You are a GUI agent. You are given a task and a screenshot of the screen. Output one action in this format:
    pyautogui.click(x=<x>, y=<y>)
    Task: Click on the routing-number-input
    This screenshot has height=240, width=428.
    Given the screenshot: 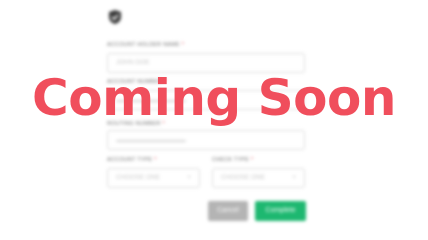 What is the action you would take?
    pyautogui.click(x=206, y=140)
    